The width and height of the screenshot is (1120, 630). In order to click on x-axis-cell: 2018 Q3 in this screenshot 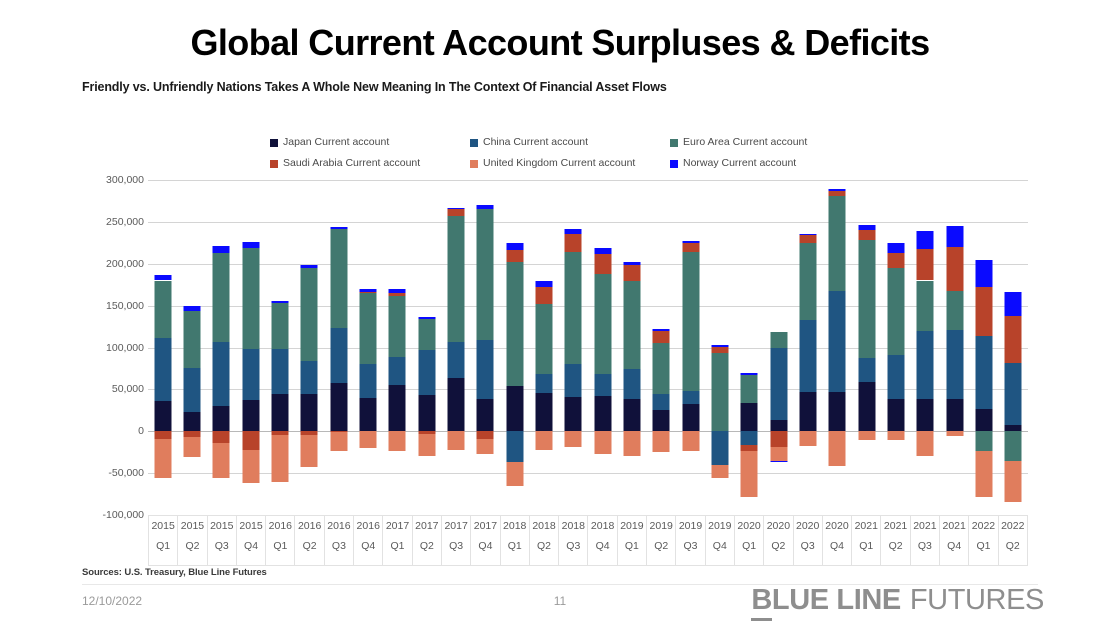, I will do `click(573, 541)`.